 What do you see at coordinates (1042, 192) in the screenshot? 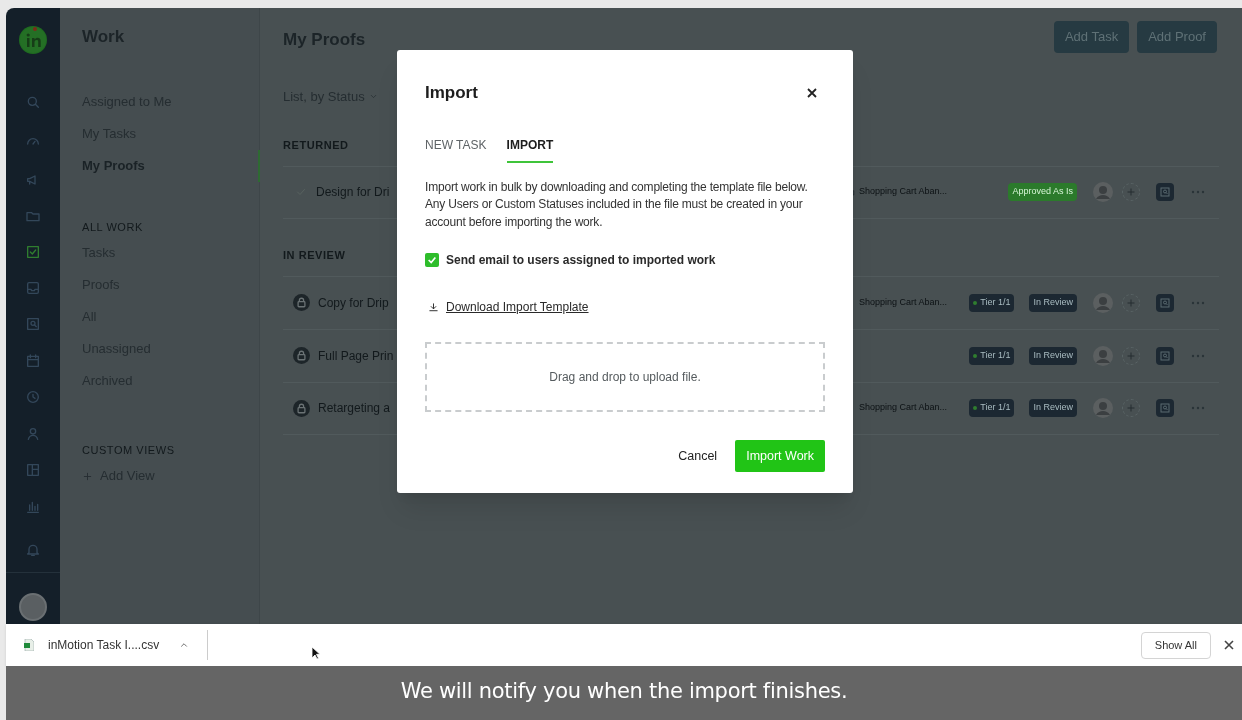
I see `status-badge: Approved As Is` at bounding box center [1042, 192].